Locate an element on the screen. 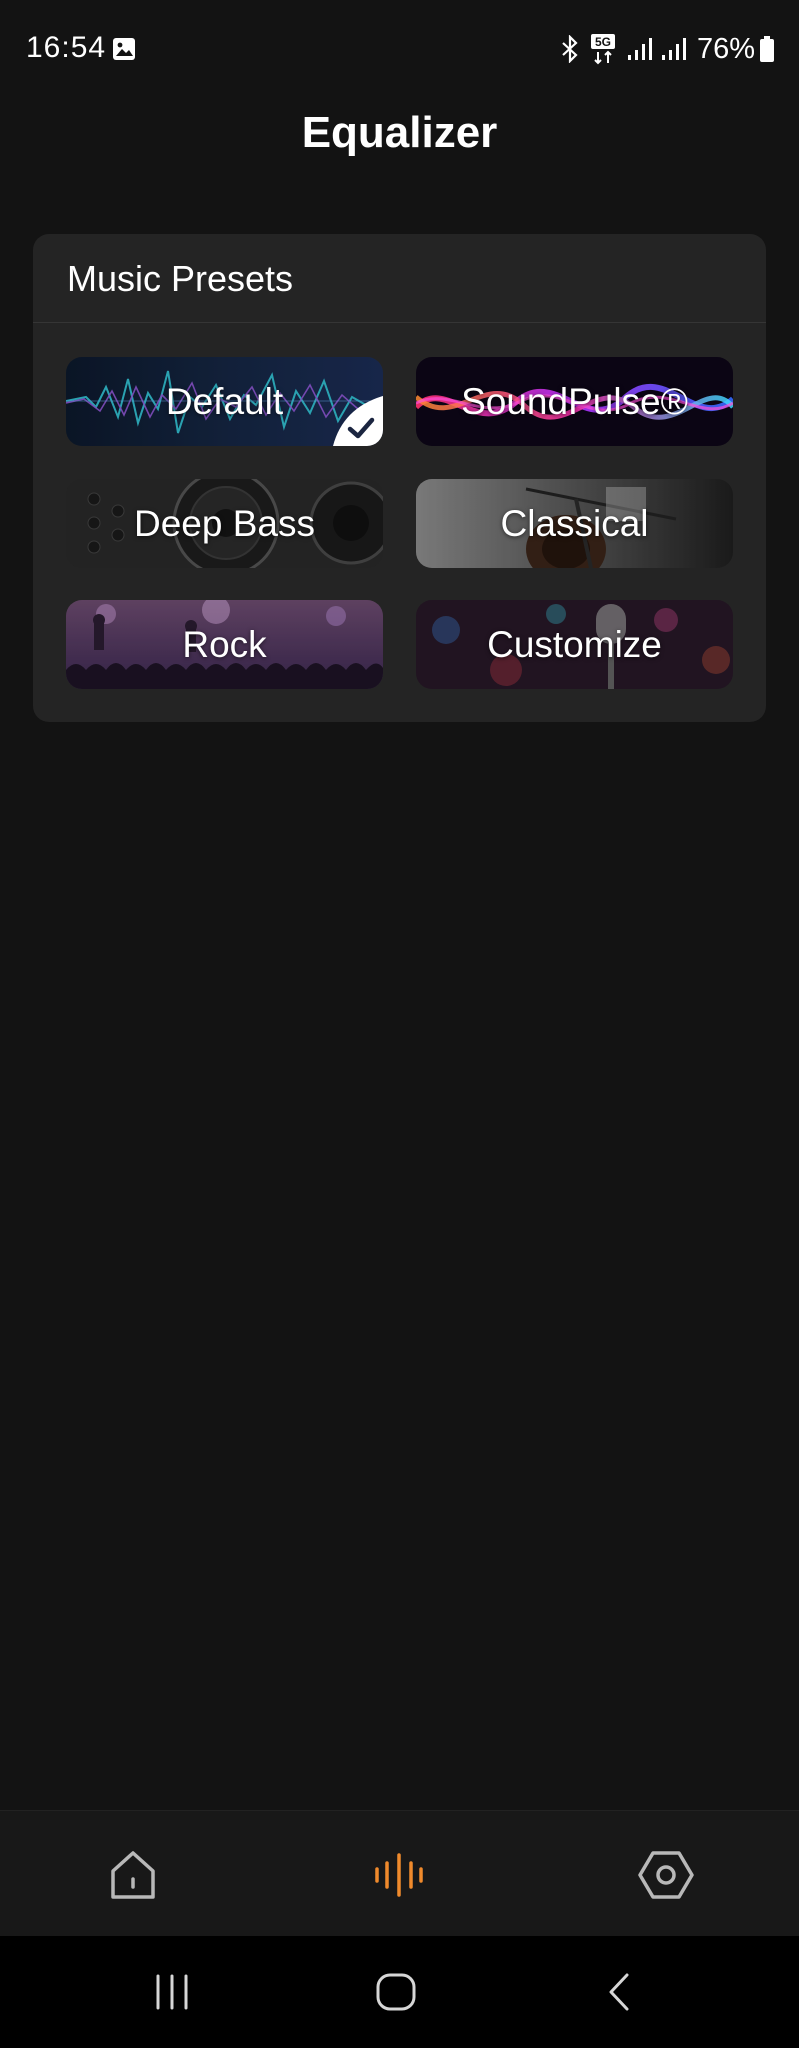 The height and width of the screenshot is (2048, 799). nav-equalizer is located at coordinates (399, 1875).